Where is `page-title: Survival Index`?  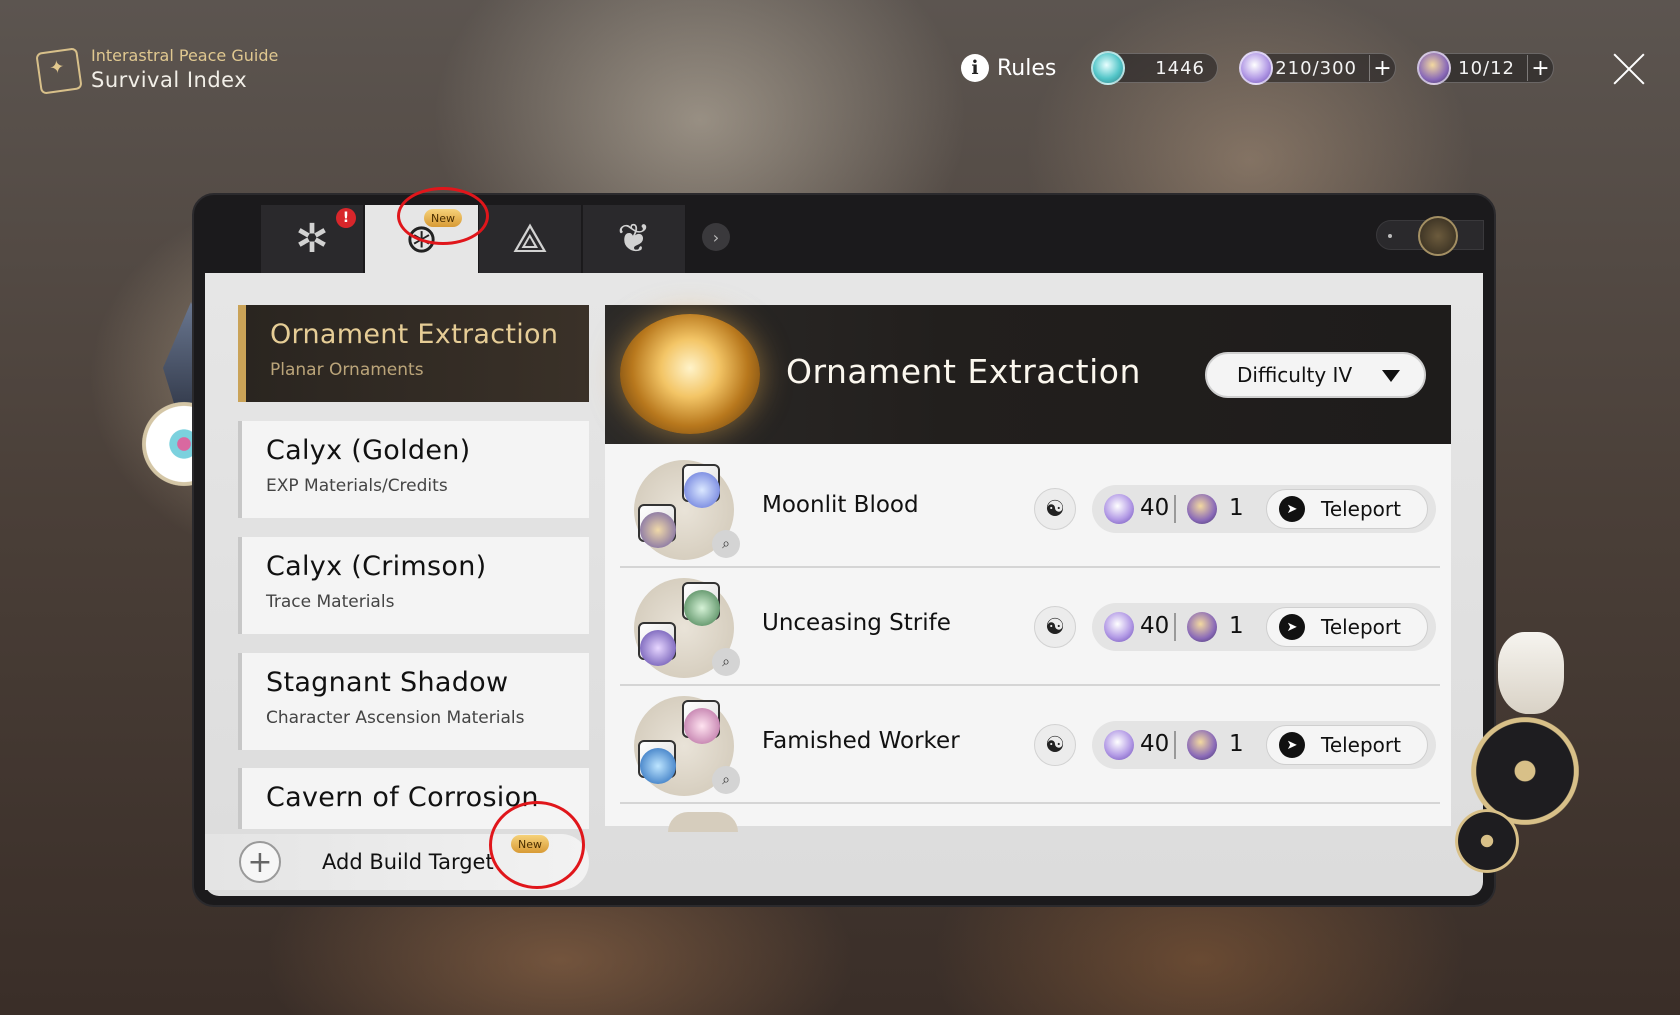 page-title: Survival Index is located at coordinates (169, 80).